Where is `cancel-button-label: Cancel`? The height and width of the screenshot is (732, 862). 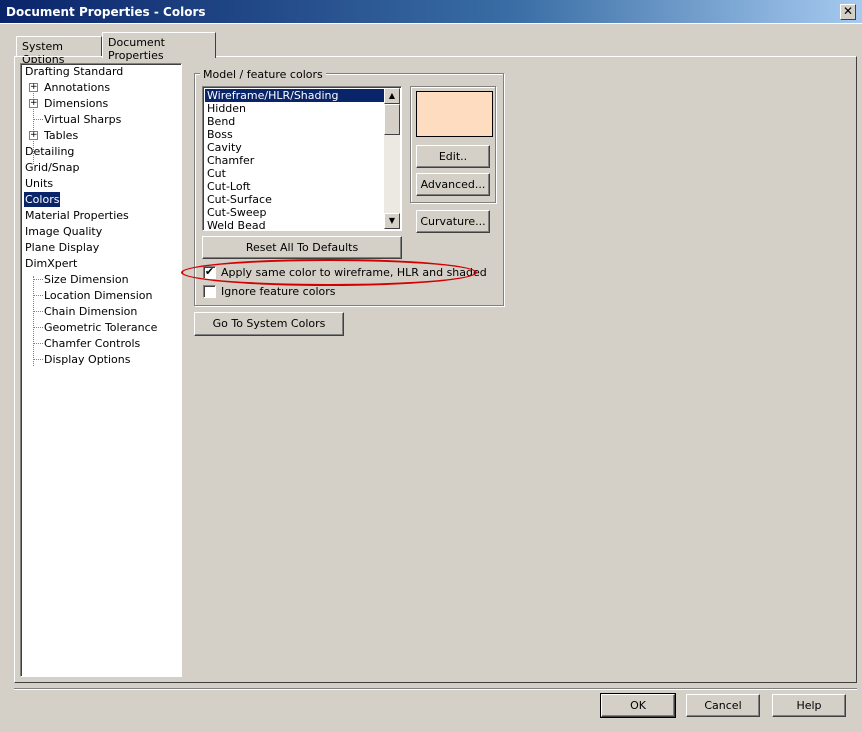 cancel-button-label: Cancel is located at coordinates (723, 705).